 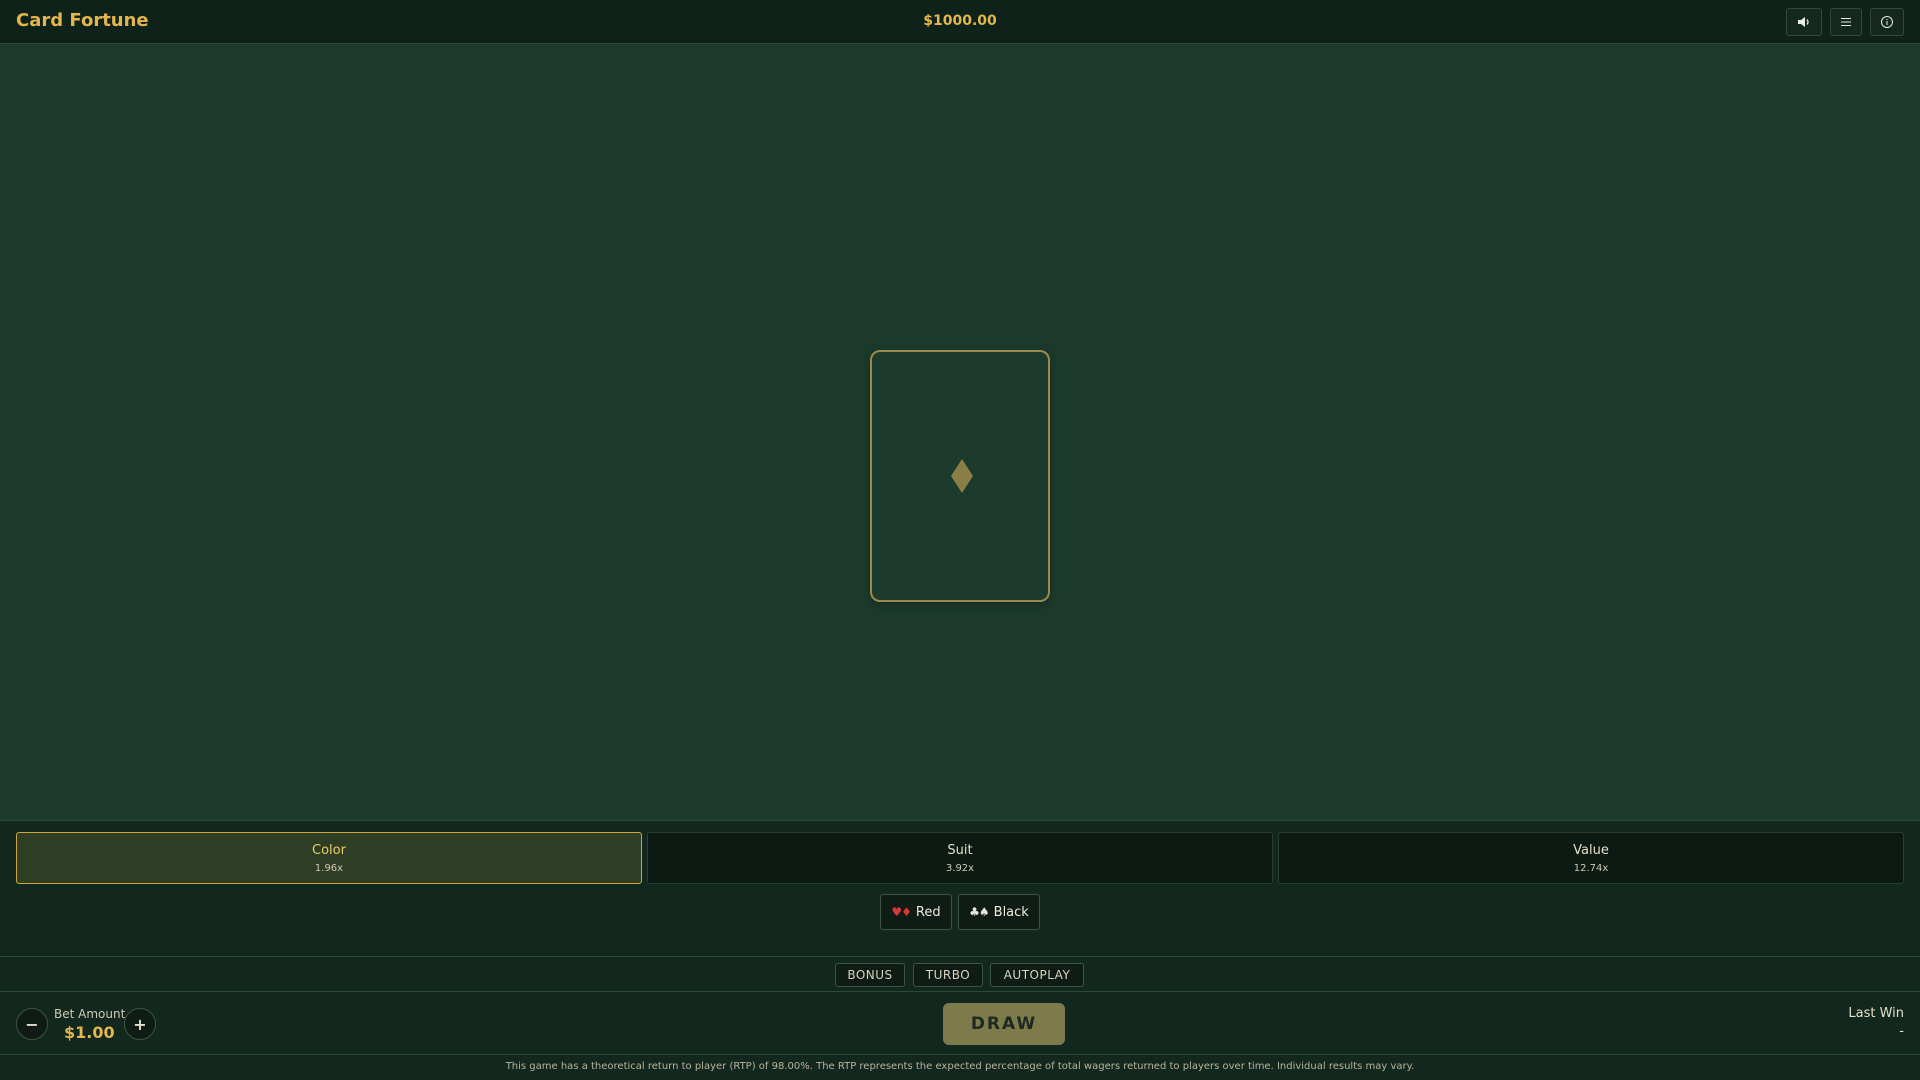 What do you see at coordinates (928, 912) in the screenshot?
I see `choice-label: Red` at bounding box center [928, 912].